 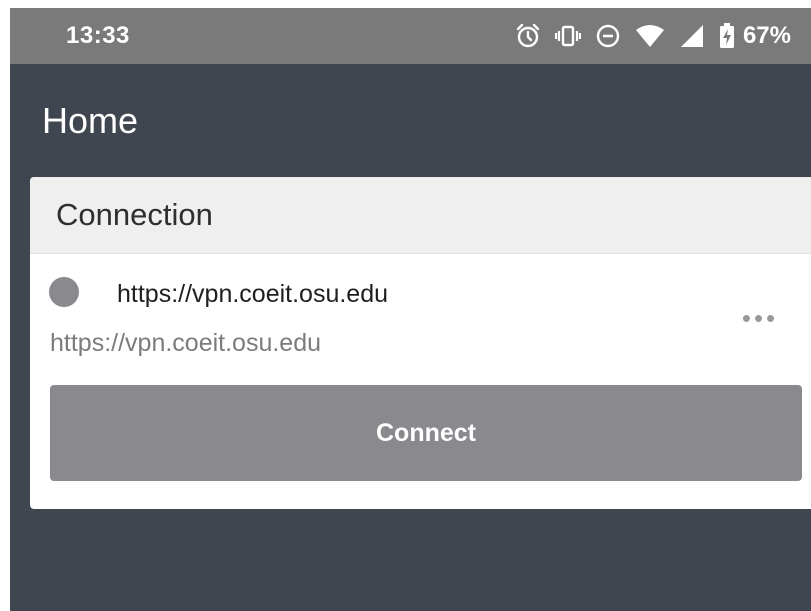 What do you see at coordinates (98, 35) in the screenshot?
I see `status-time: 13:33` at bounding box center [98, 35].